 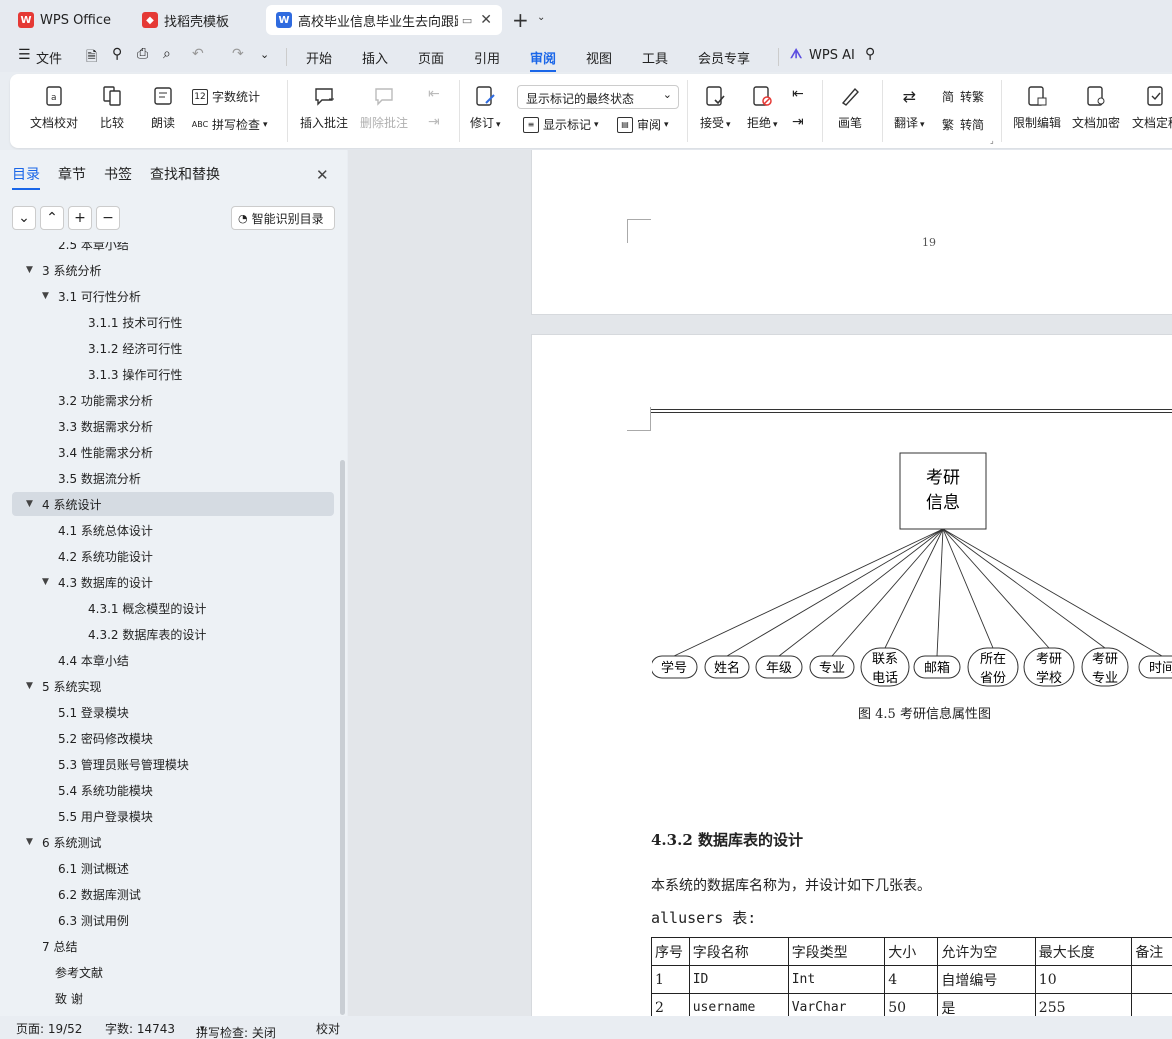 What do you see at coordinates (163, 107) in the screenshot?
I see `read-aloud-button: 朗读` at bounding box center [163, 107].